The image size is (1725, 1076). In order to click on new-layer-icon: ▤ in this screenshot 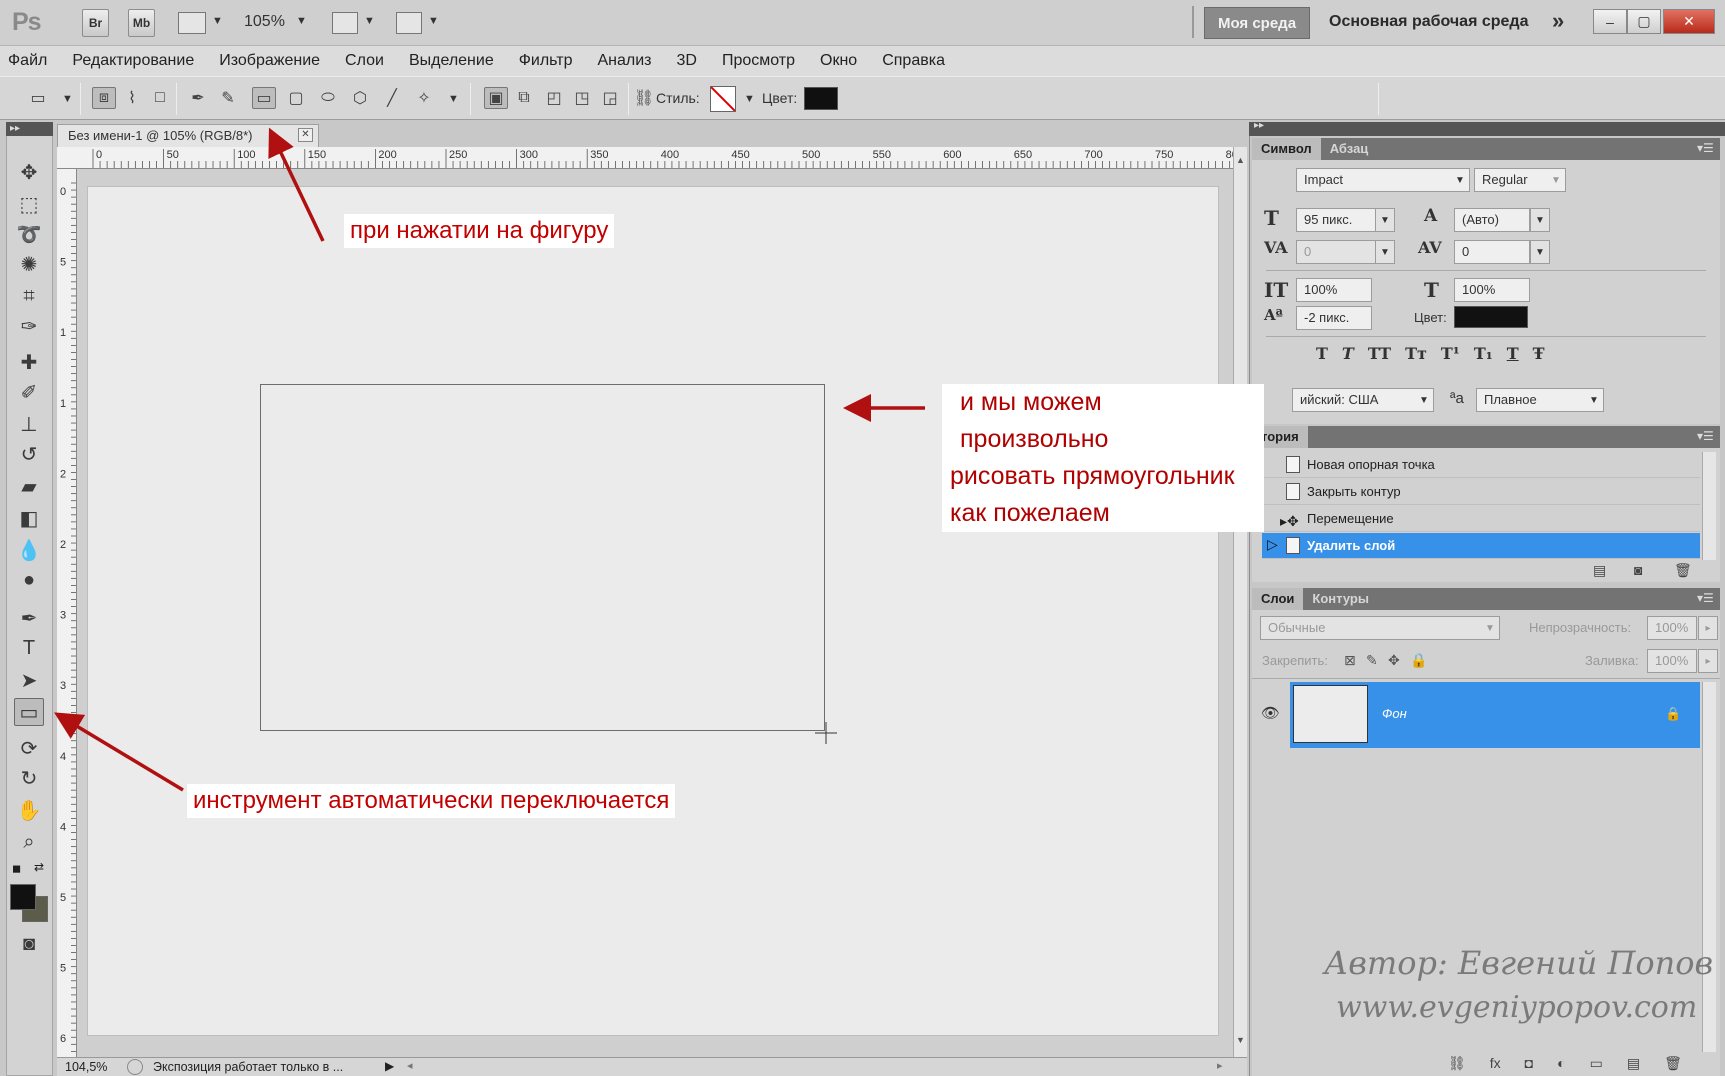, I will do `click(1633, 1063)`.